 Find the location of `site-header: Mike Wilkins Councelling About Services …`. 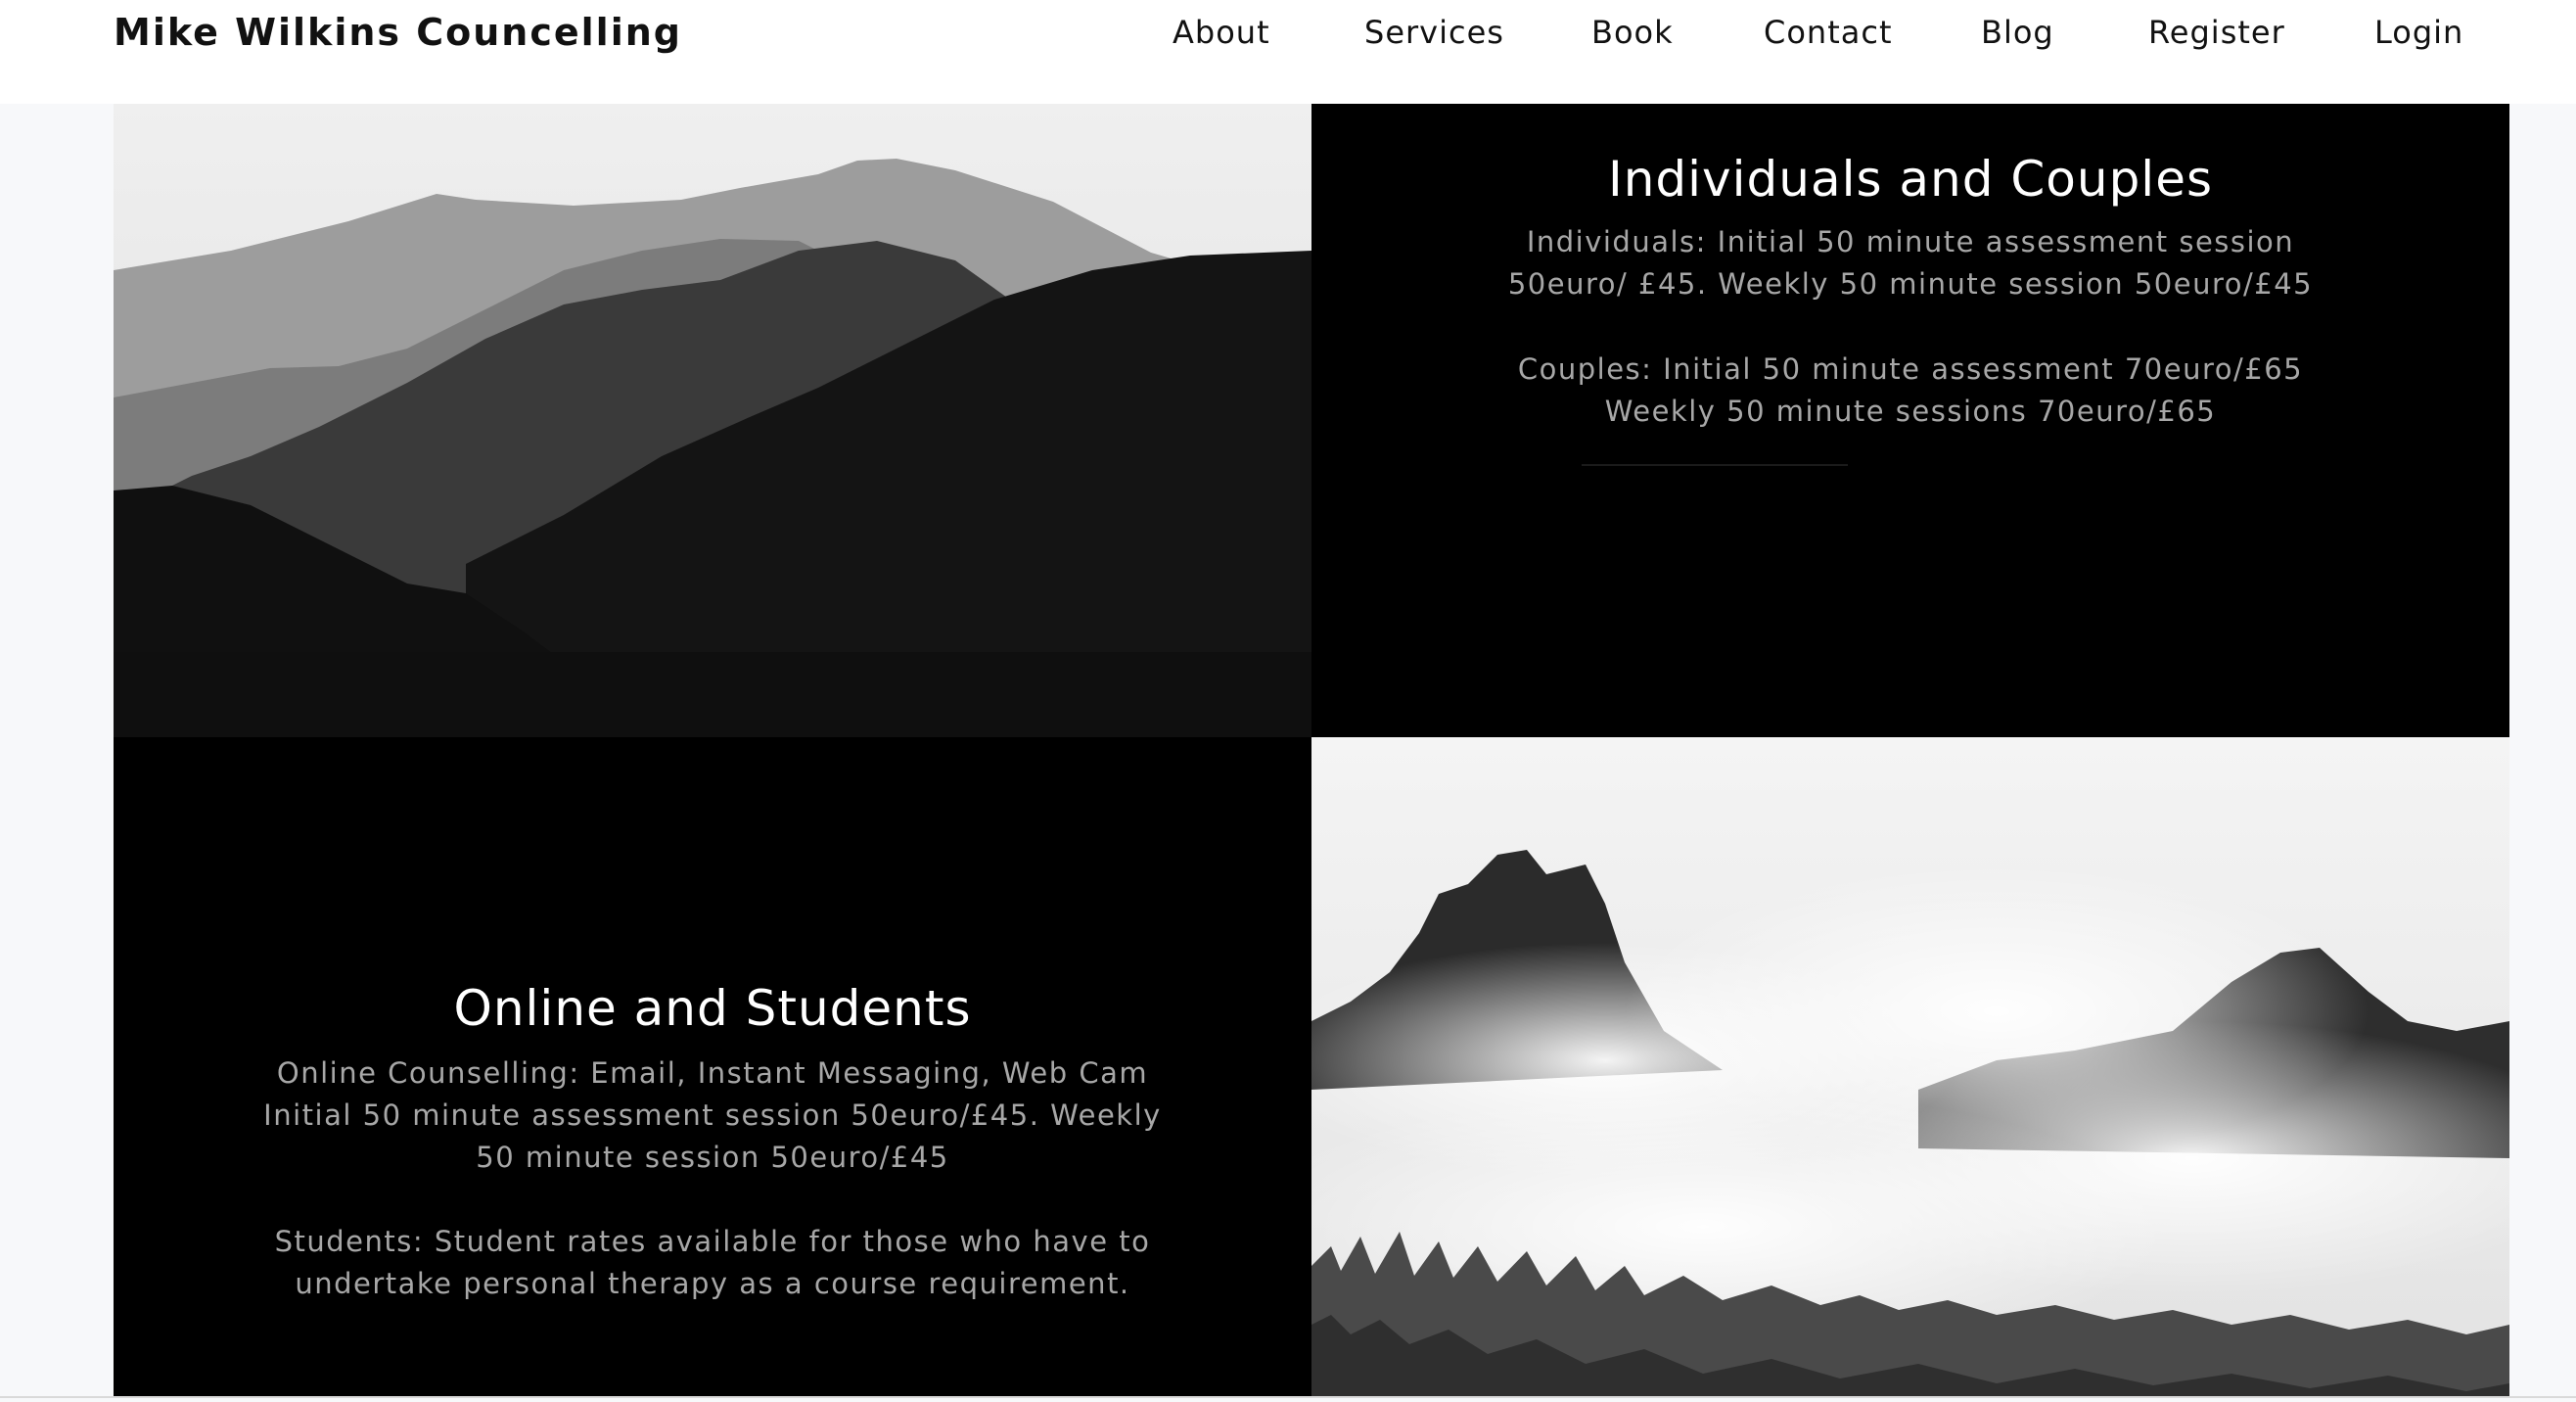

site-header: Mike Wilkins Councelling About Services … is located at coordinates (1288, 52).